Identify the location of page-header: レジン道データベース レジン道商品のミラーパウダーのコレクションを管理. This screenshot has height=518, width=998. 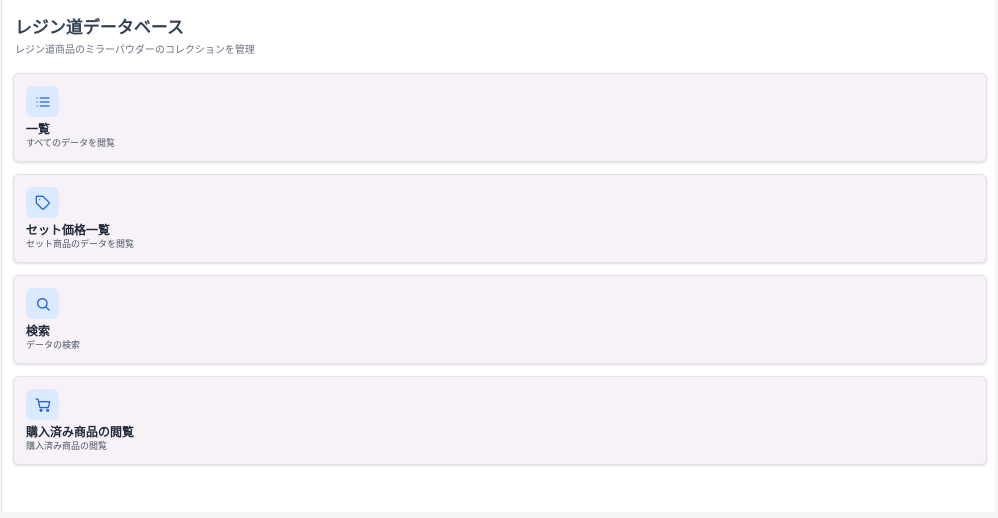
(135, 37).